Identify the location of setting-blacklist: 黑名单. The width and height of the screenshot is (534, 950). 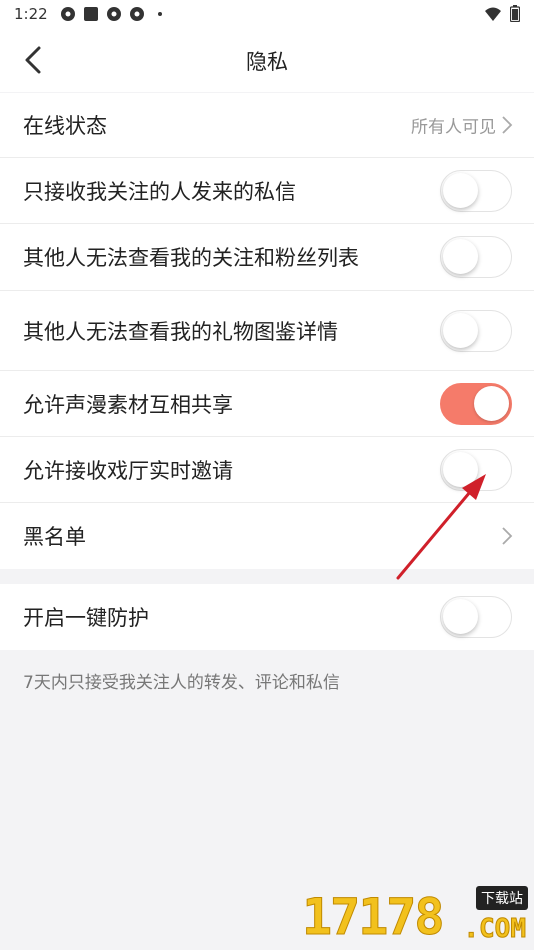
(267, 536).